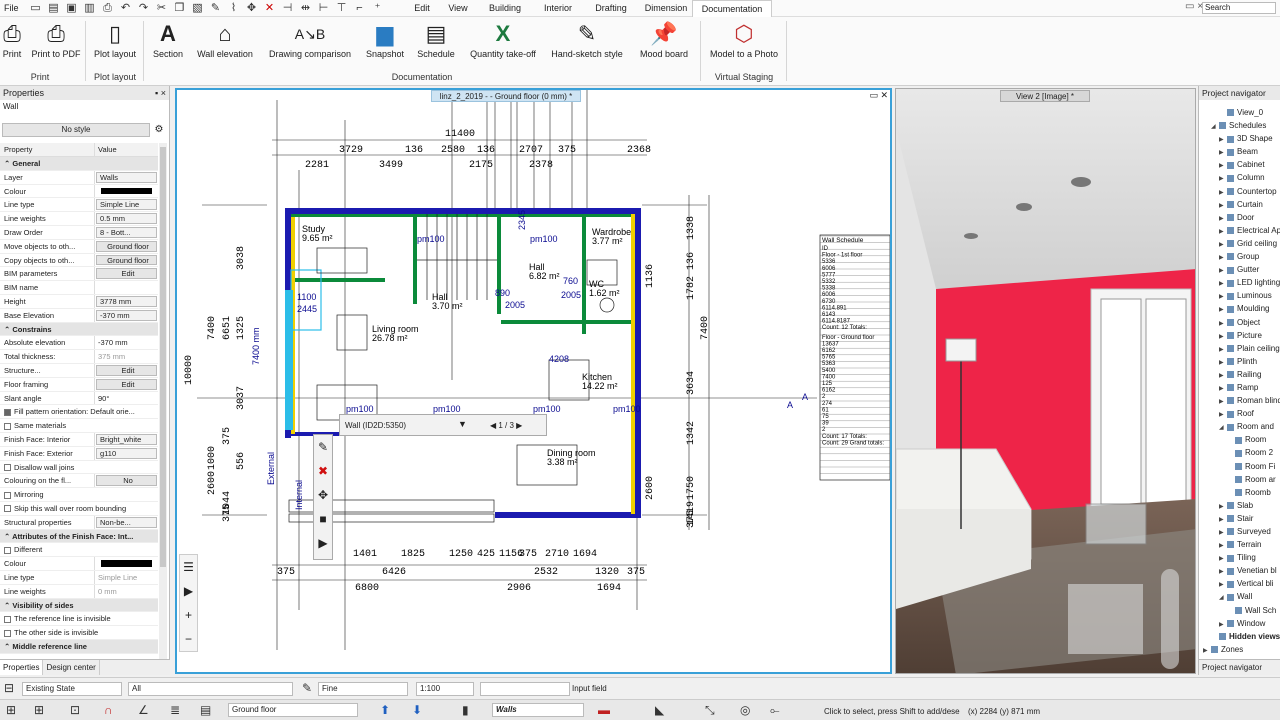 The width and height of the screenshot is (1280, 720). I want to click on navigator-item: ▶ Slab, so click(1239, 505).